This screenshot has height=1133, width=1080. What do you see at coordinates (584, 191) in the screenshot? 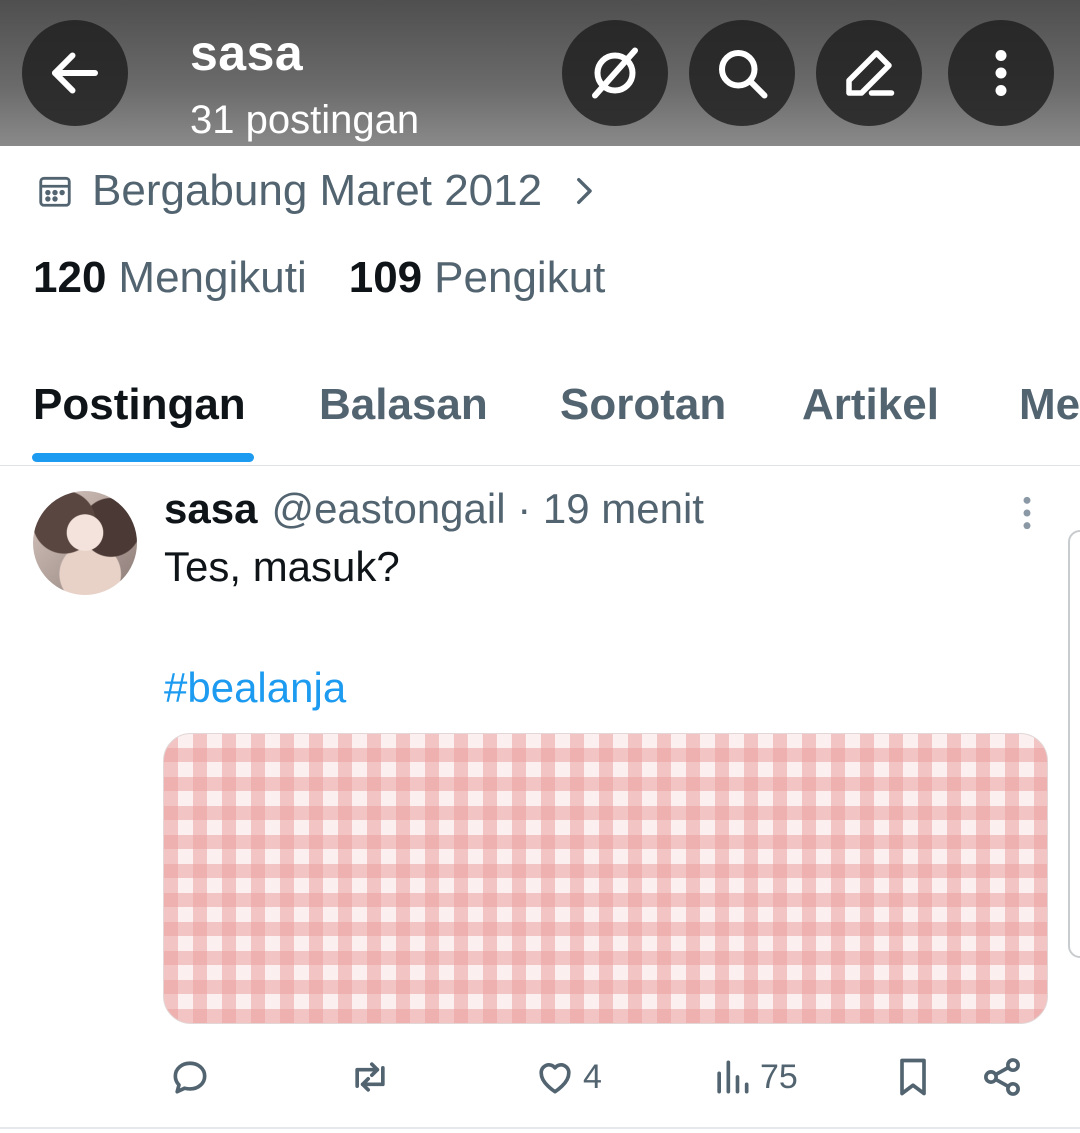
I see `chevron-right-icon` at bounding box center [584, 191].